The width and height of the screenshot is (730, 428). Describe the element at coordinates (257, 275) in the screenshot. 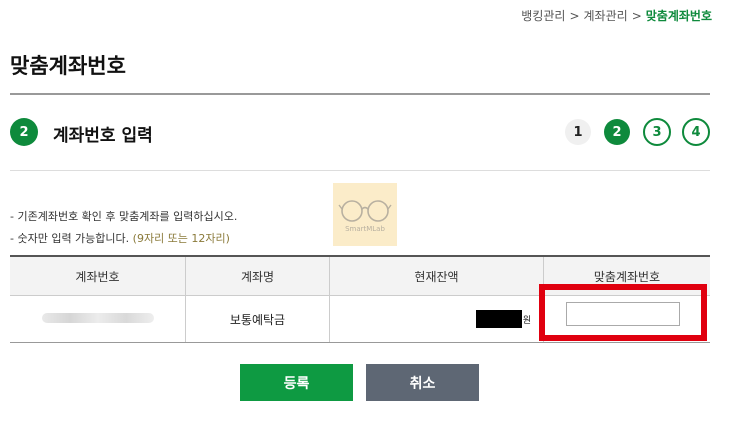

I see `header-account-name: 계좌명` at that location.